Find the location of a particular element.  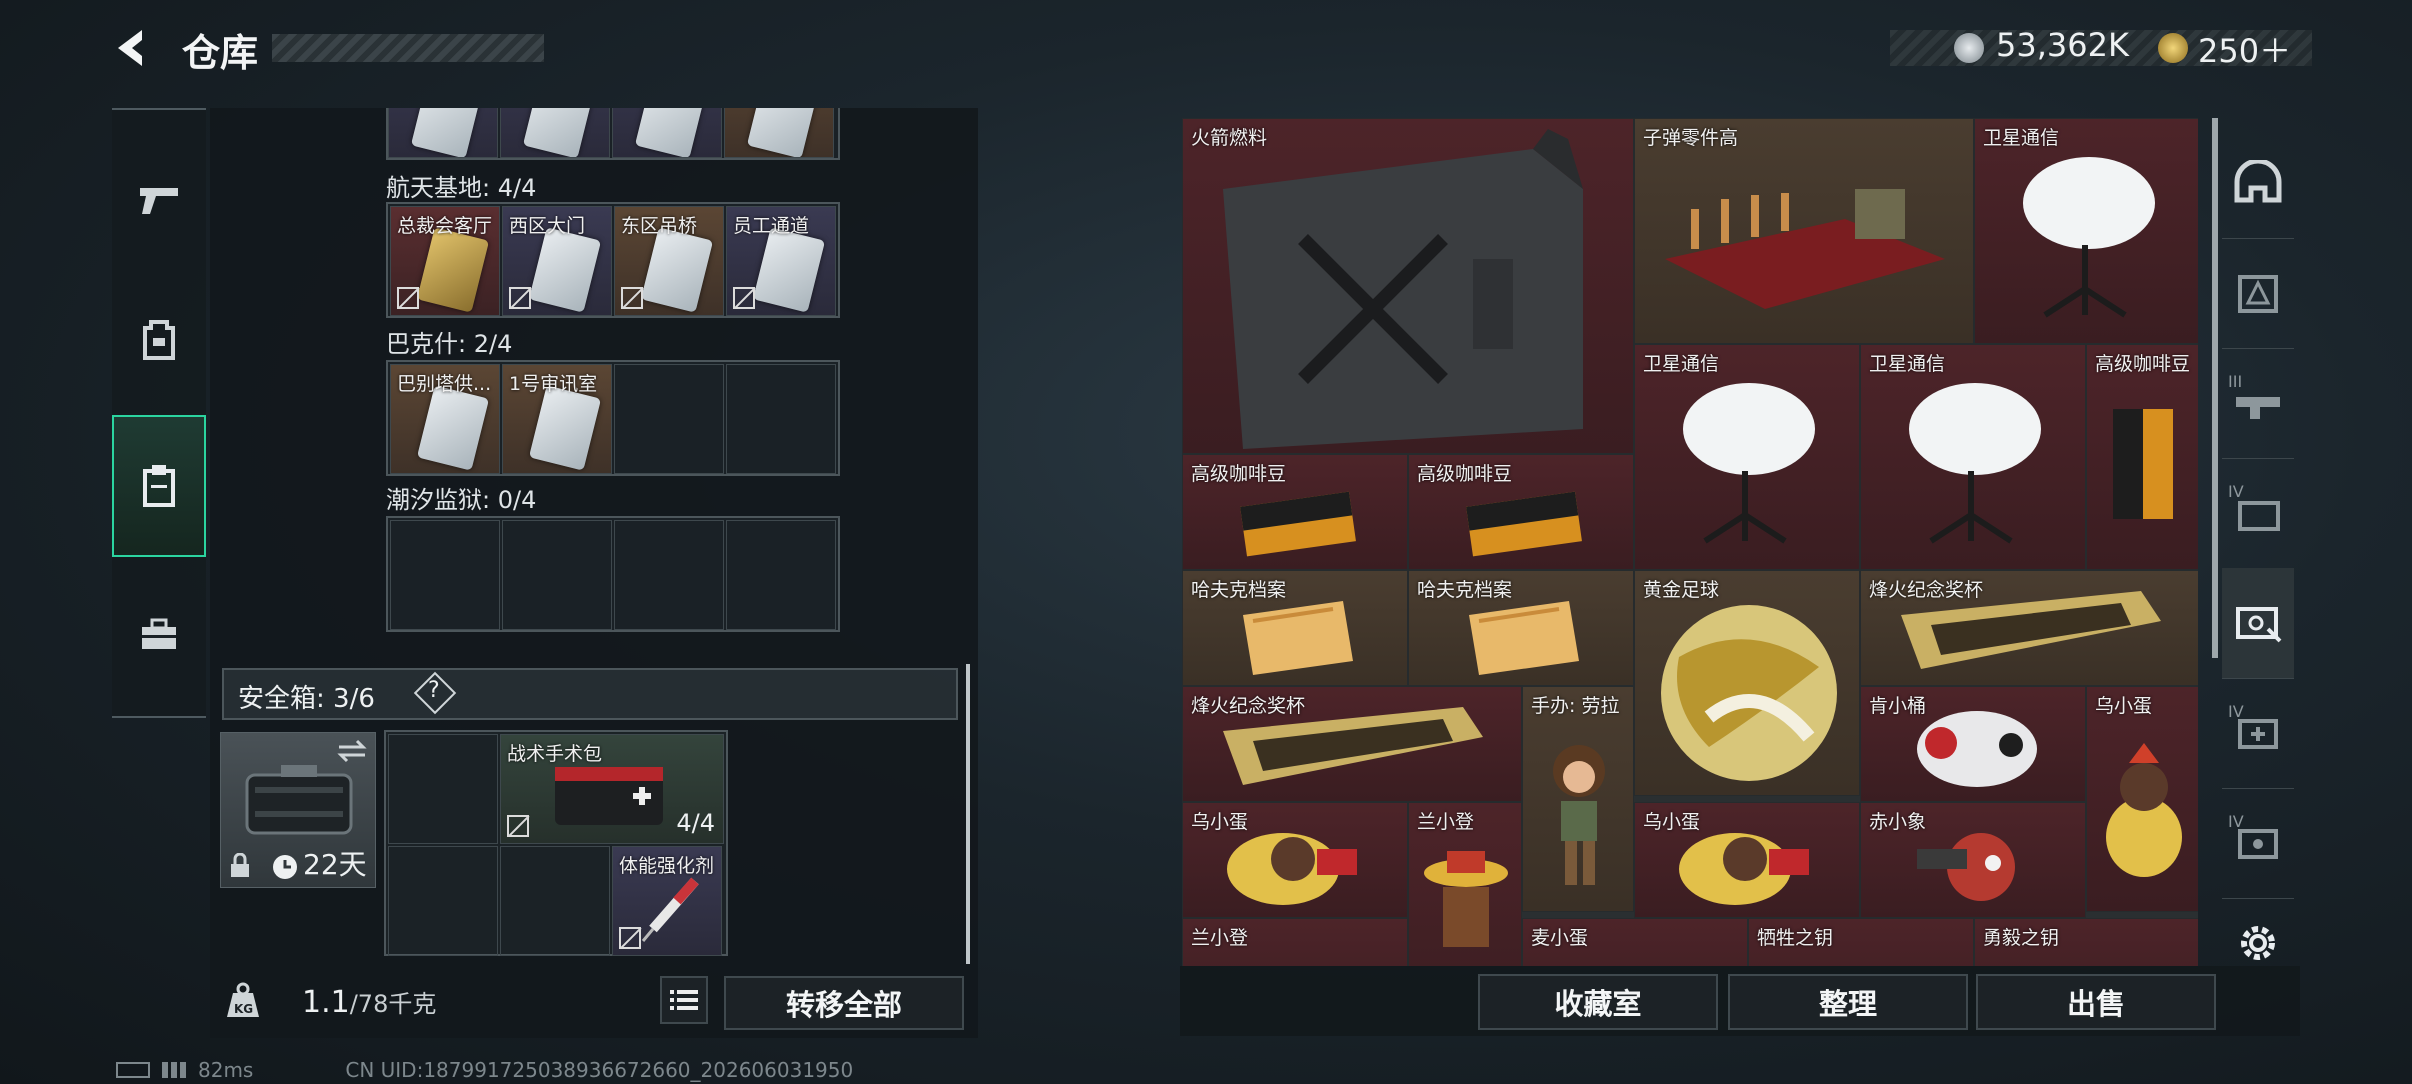

collection-room-button: 收藏室 is located at coordinates (1598, 1002).